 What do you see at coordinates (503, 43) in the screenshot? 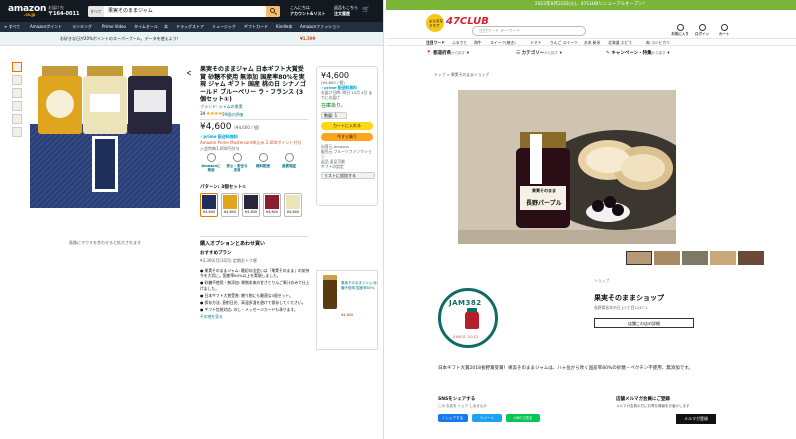
I see `nav-keyword: スイーツ(焼き)` at bounding box center [503, 43].